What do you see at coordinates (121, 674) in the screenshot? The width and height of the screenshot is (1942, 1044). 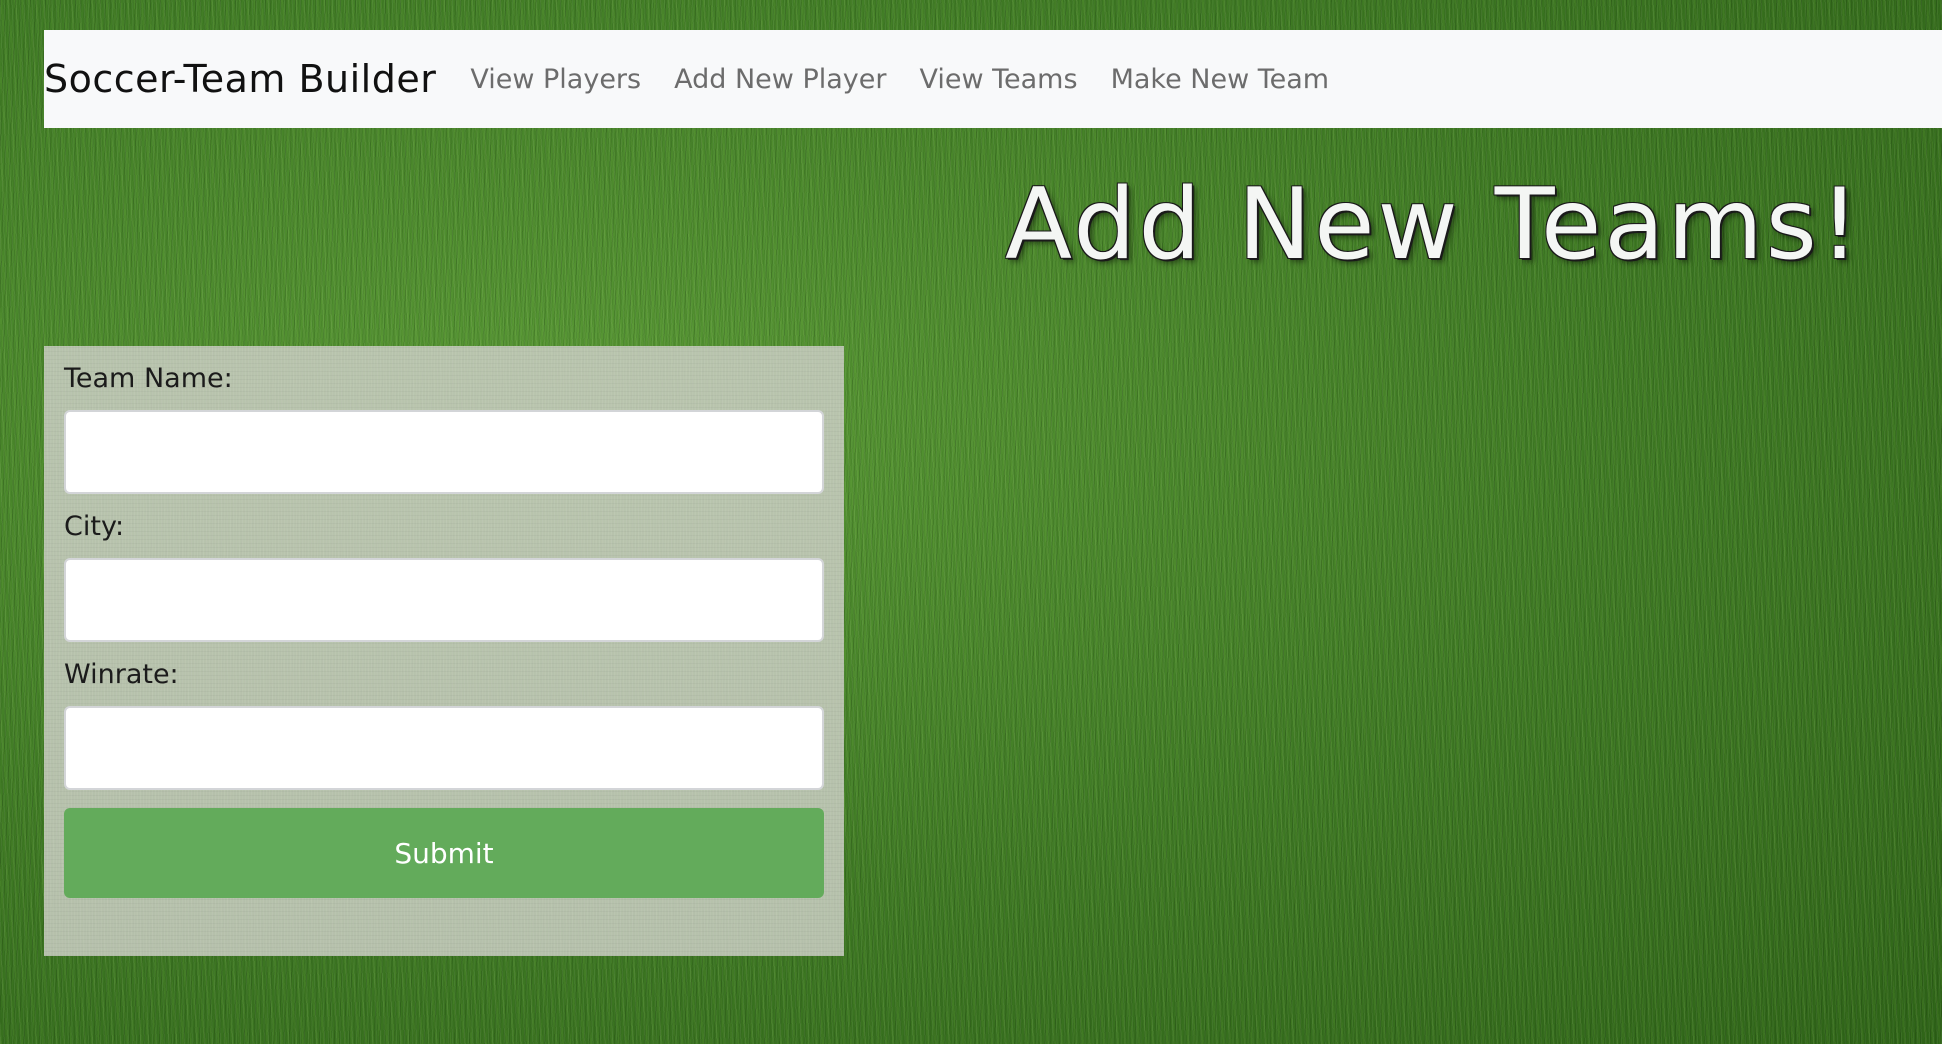 I see `winrate-label: Winrate:` at bounding box center [121, 674].